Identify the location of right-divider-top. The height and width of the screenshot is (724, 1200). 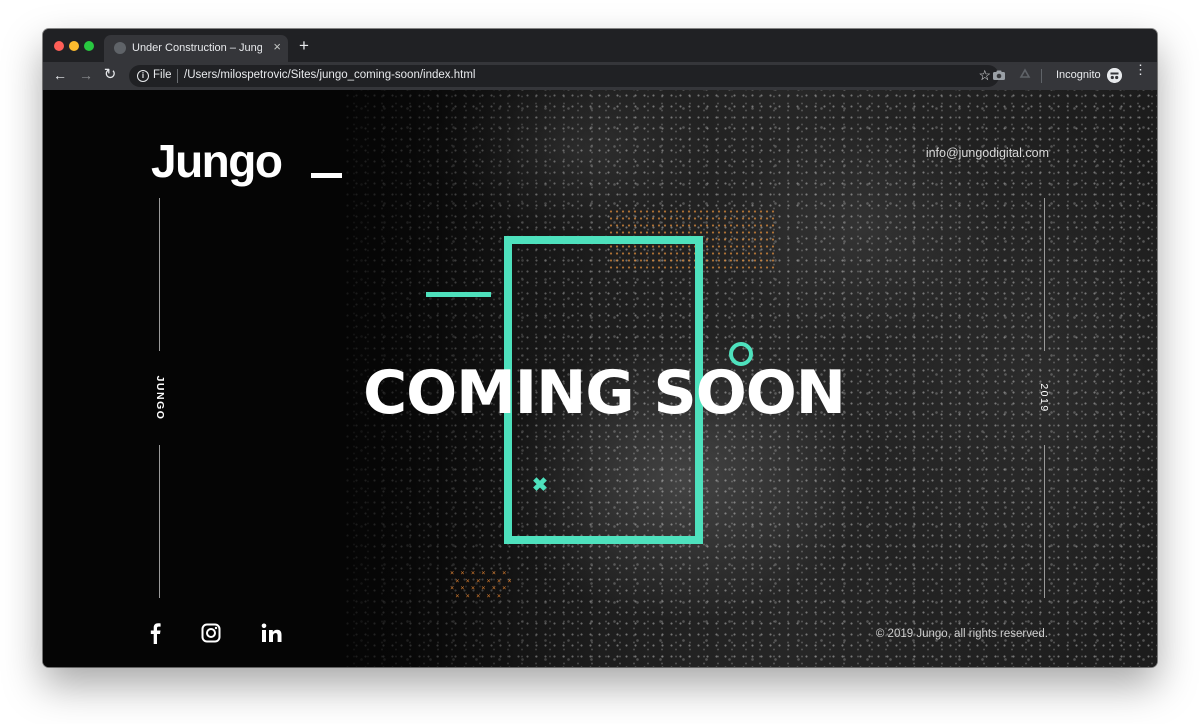
(1044, 274).